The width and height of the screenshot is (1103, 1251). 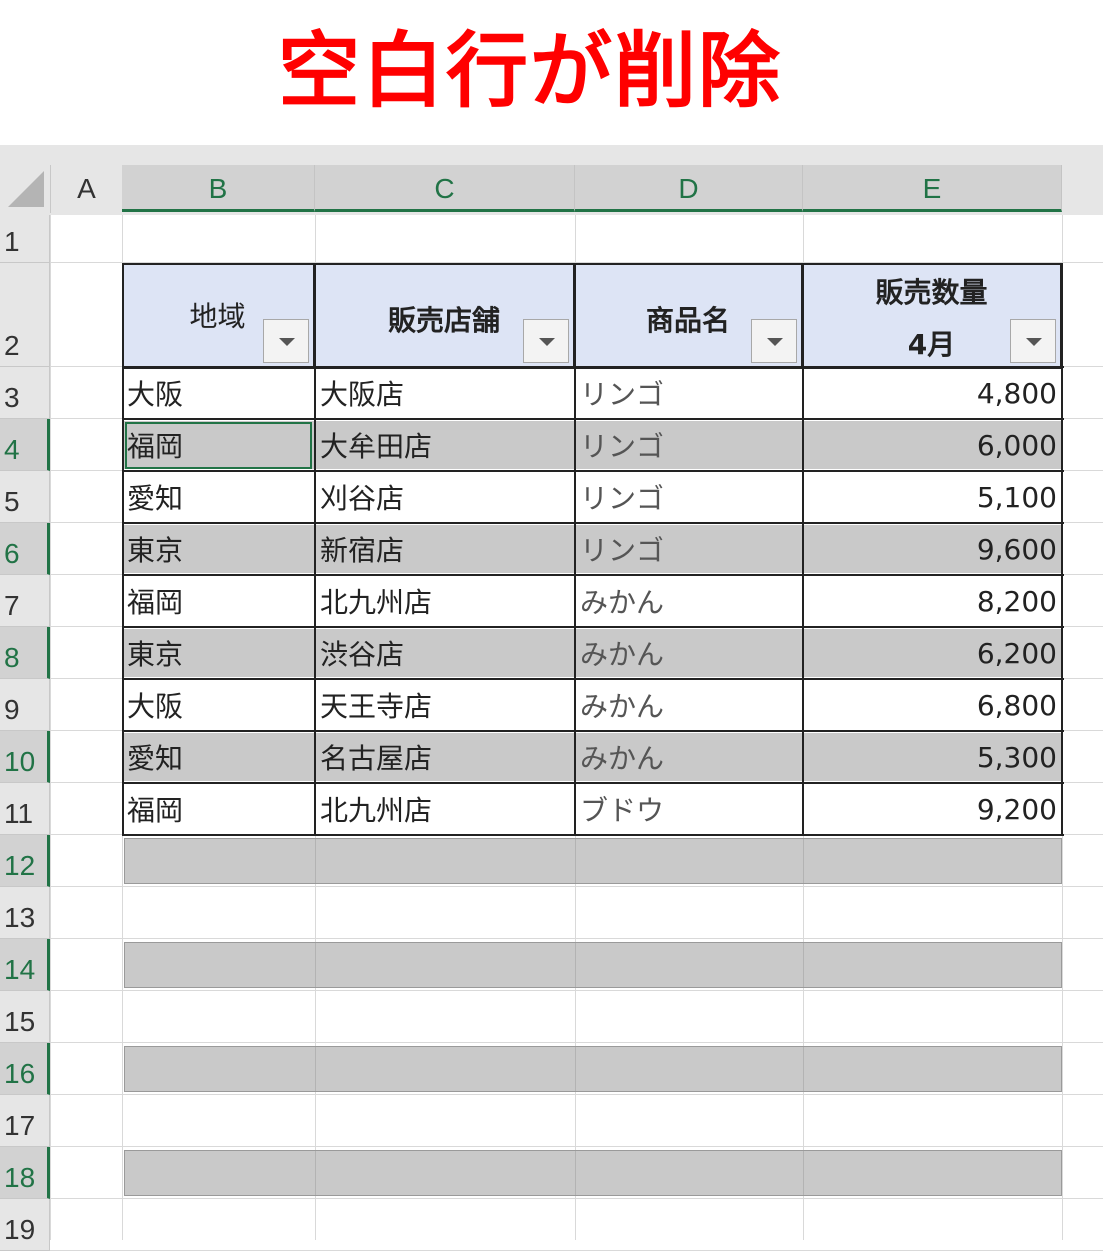 I want to click on cell-store: 渋谷店, so click(x=445, y=653).